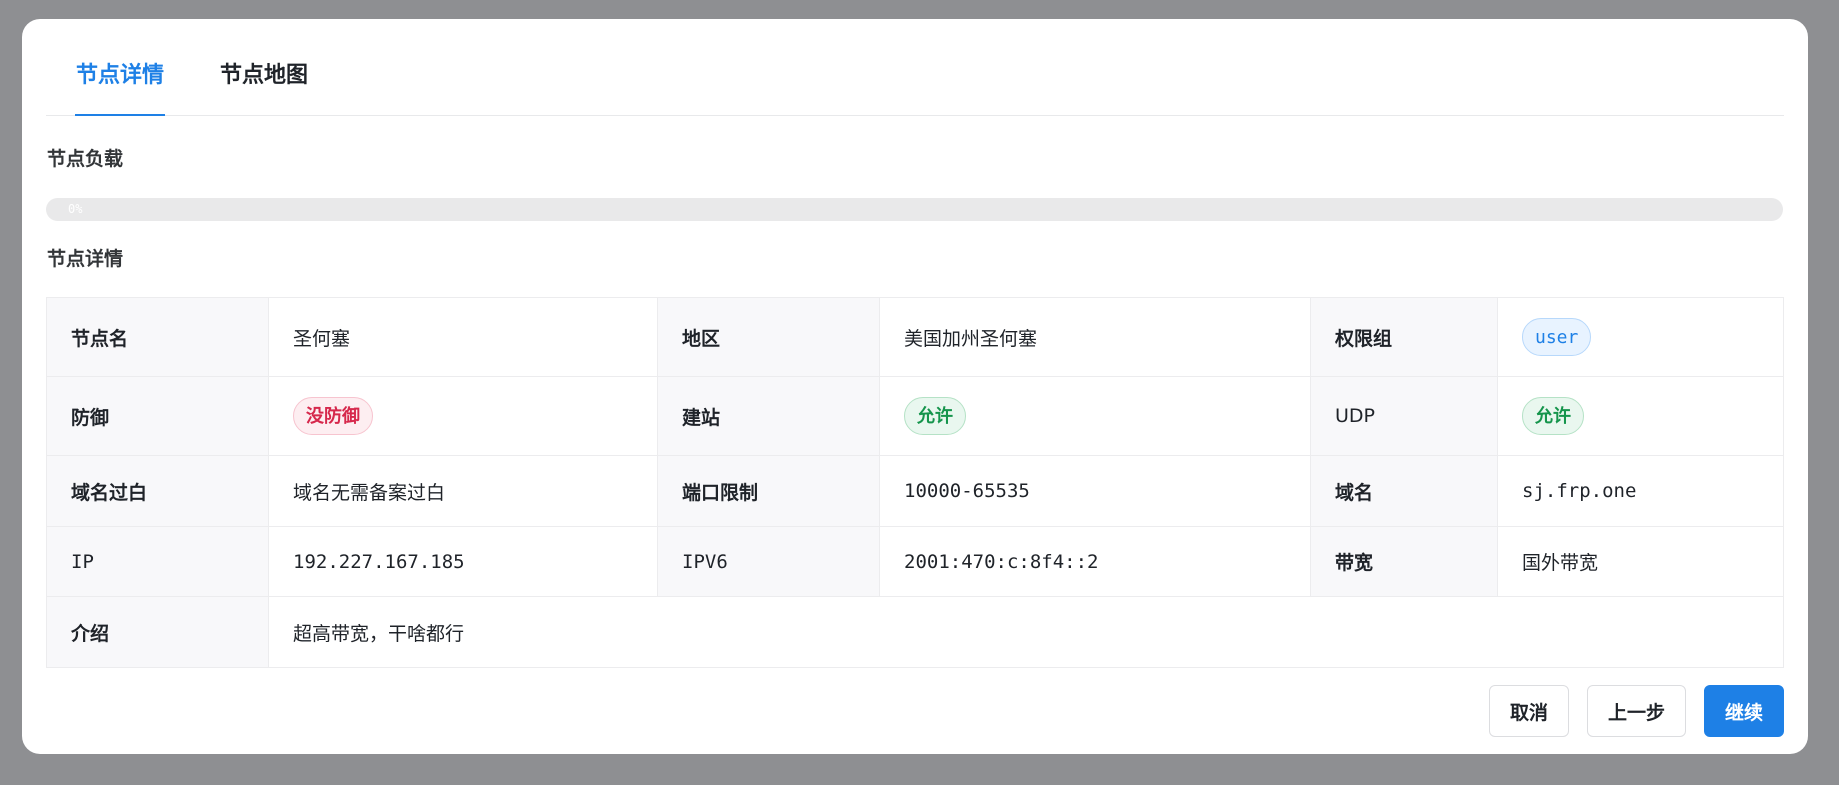 The image size is (1839, 785). I want to click on node-name-value: 圣何塞, so click(463, 337).